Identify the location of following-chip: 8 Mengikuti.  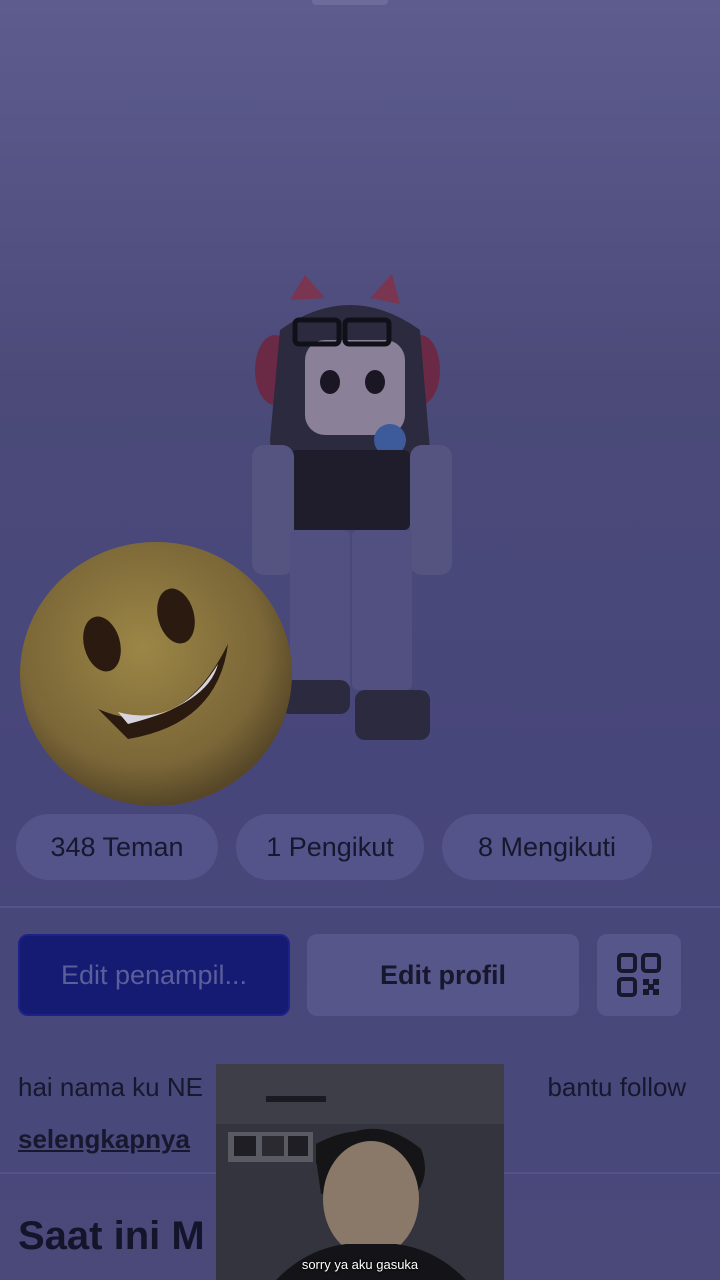
(547, 847).